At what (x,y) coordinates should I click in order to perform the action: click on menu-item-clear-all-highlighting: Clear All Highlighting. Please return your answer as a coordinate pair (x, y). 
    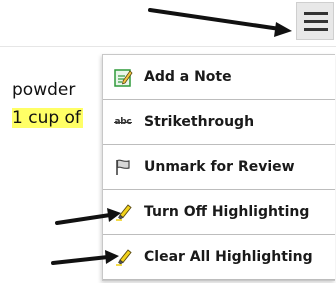
    Looking at the image, I should click on (219, 257).